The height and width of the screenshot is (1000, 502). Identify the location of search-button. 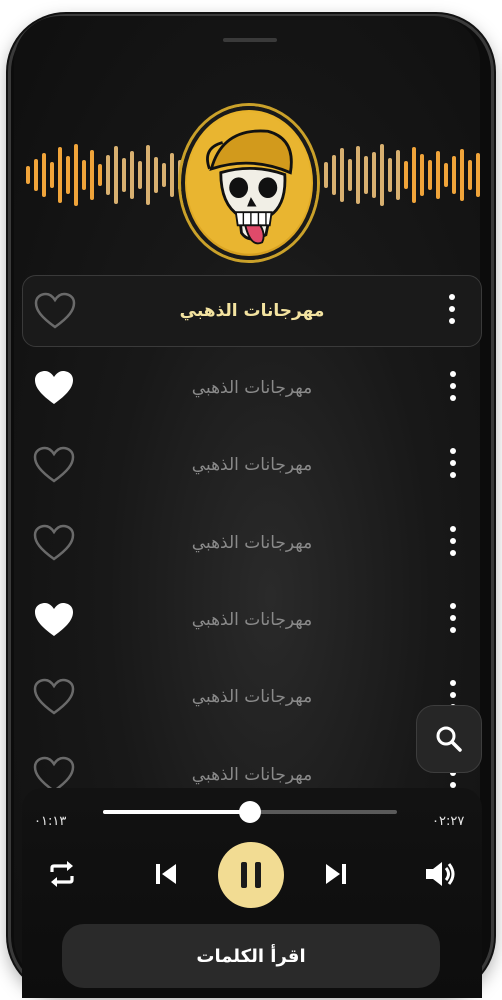
(449, 739).